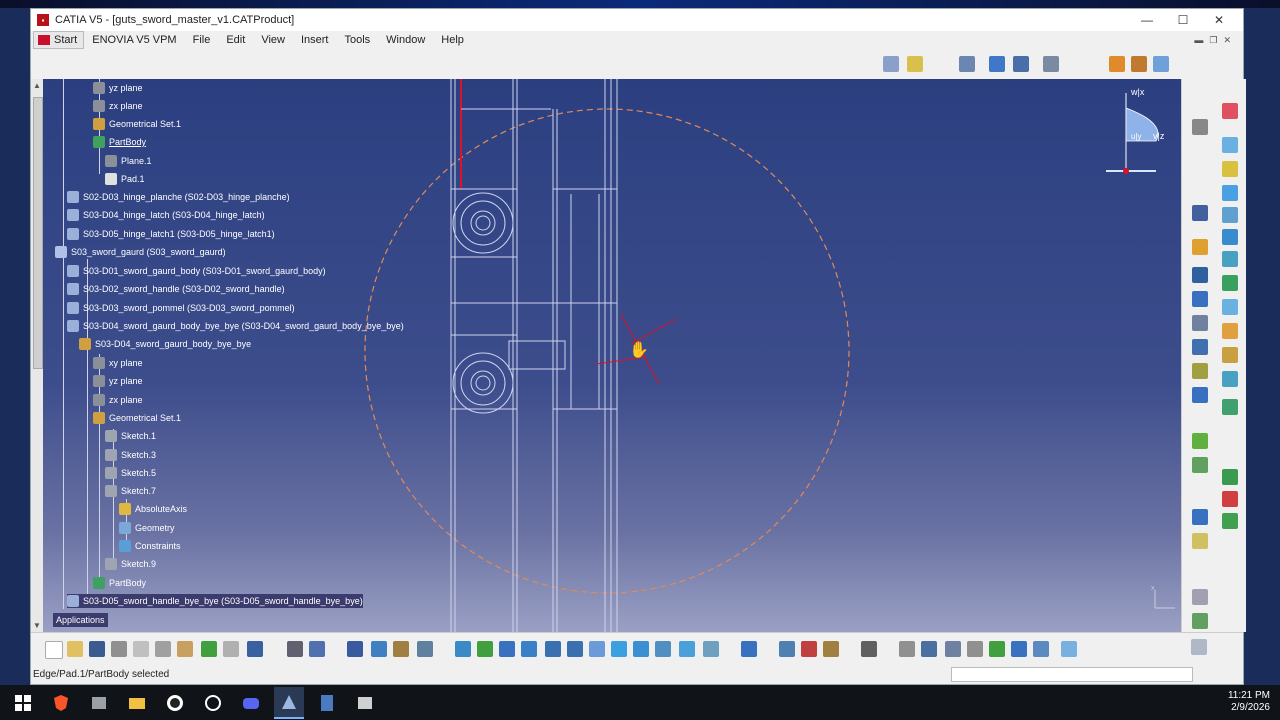 The width and height of the screenshot is (1280, 720). What do you see at coordinates (147, 528) in the screenshot?
I see `tree-item-geometry: Geometry` at bounding box center [147, 528].